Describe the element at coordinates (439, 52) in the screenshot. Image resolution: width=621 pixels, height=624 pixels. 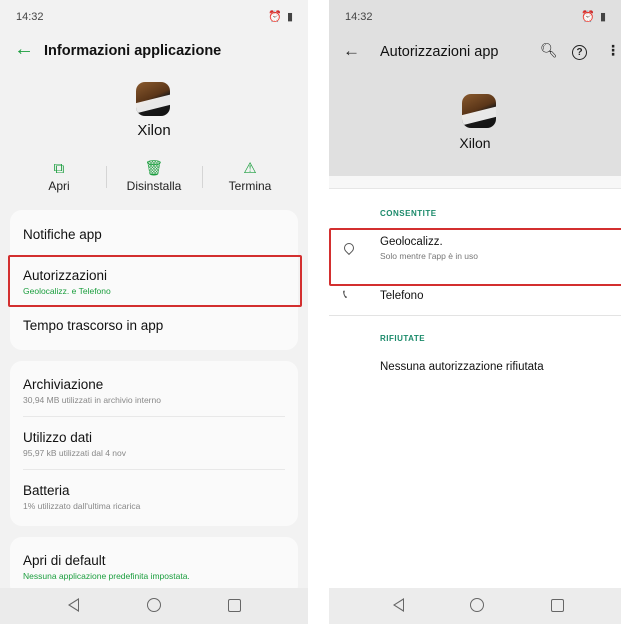
I see `page-title: Autorizzazioni app` at that location.